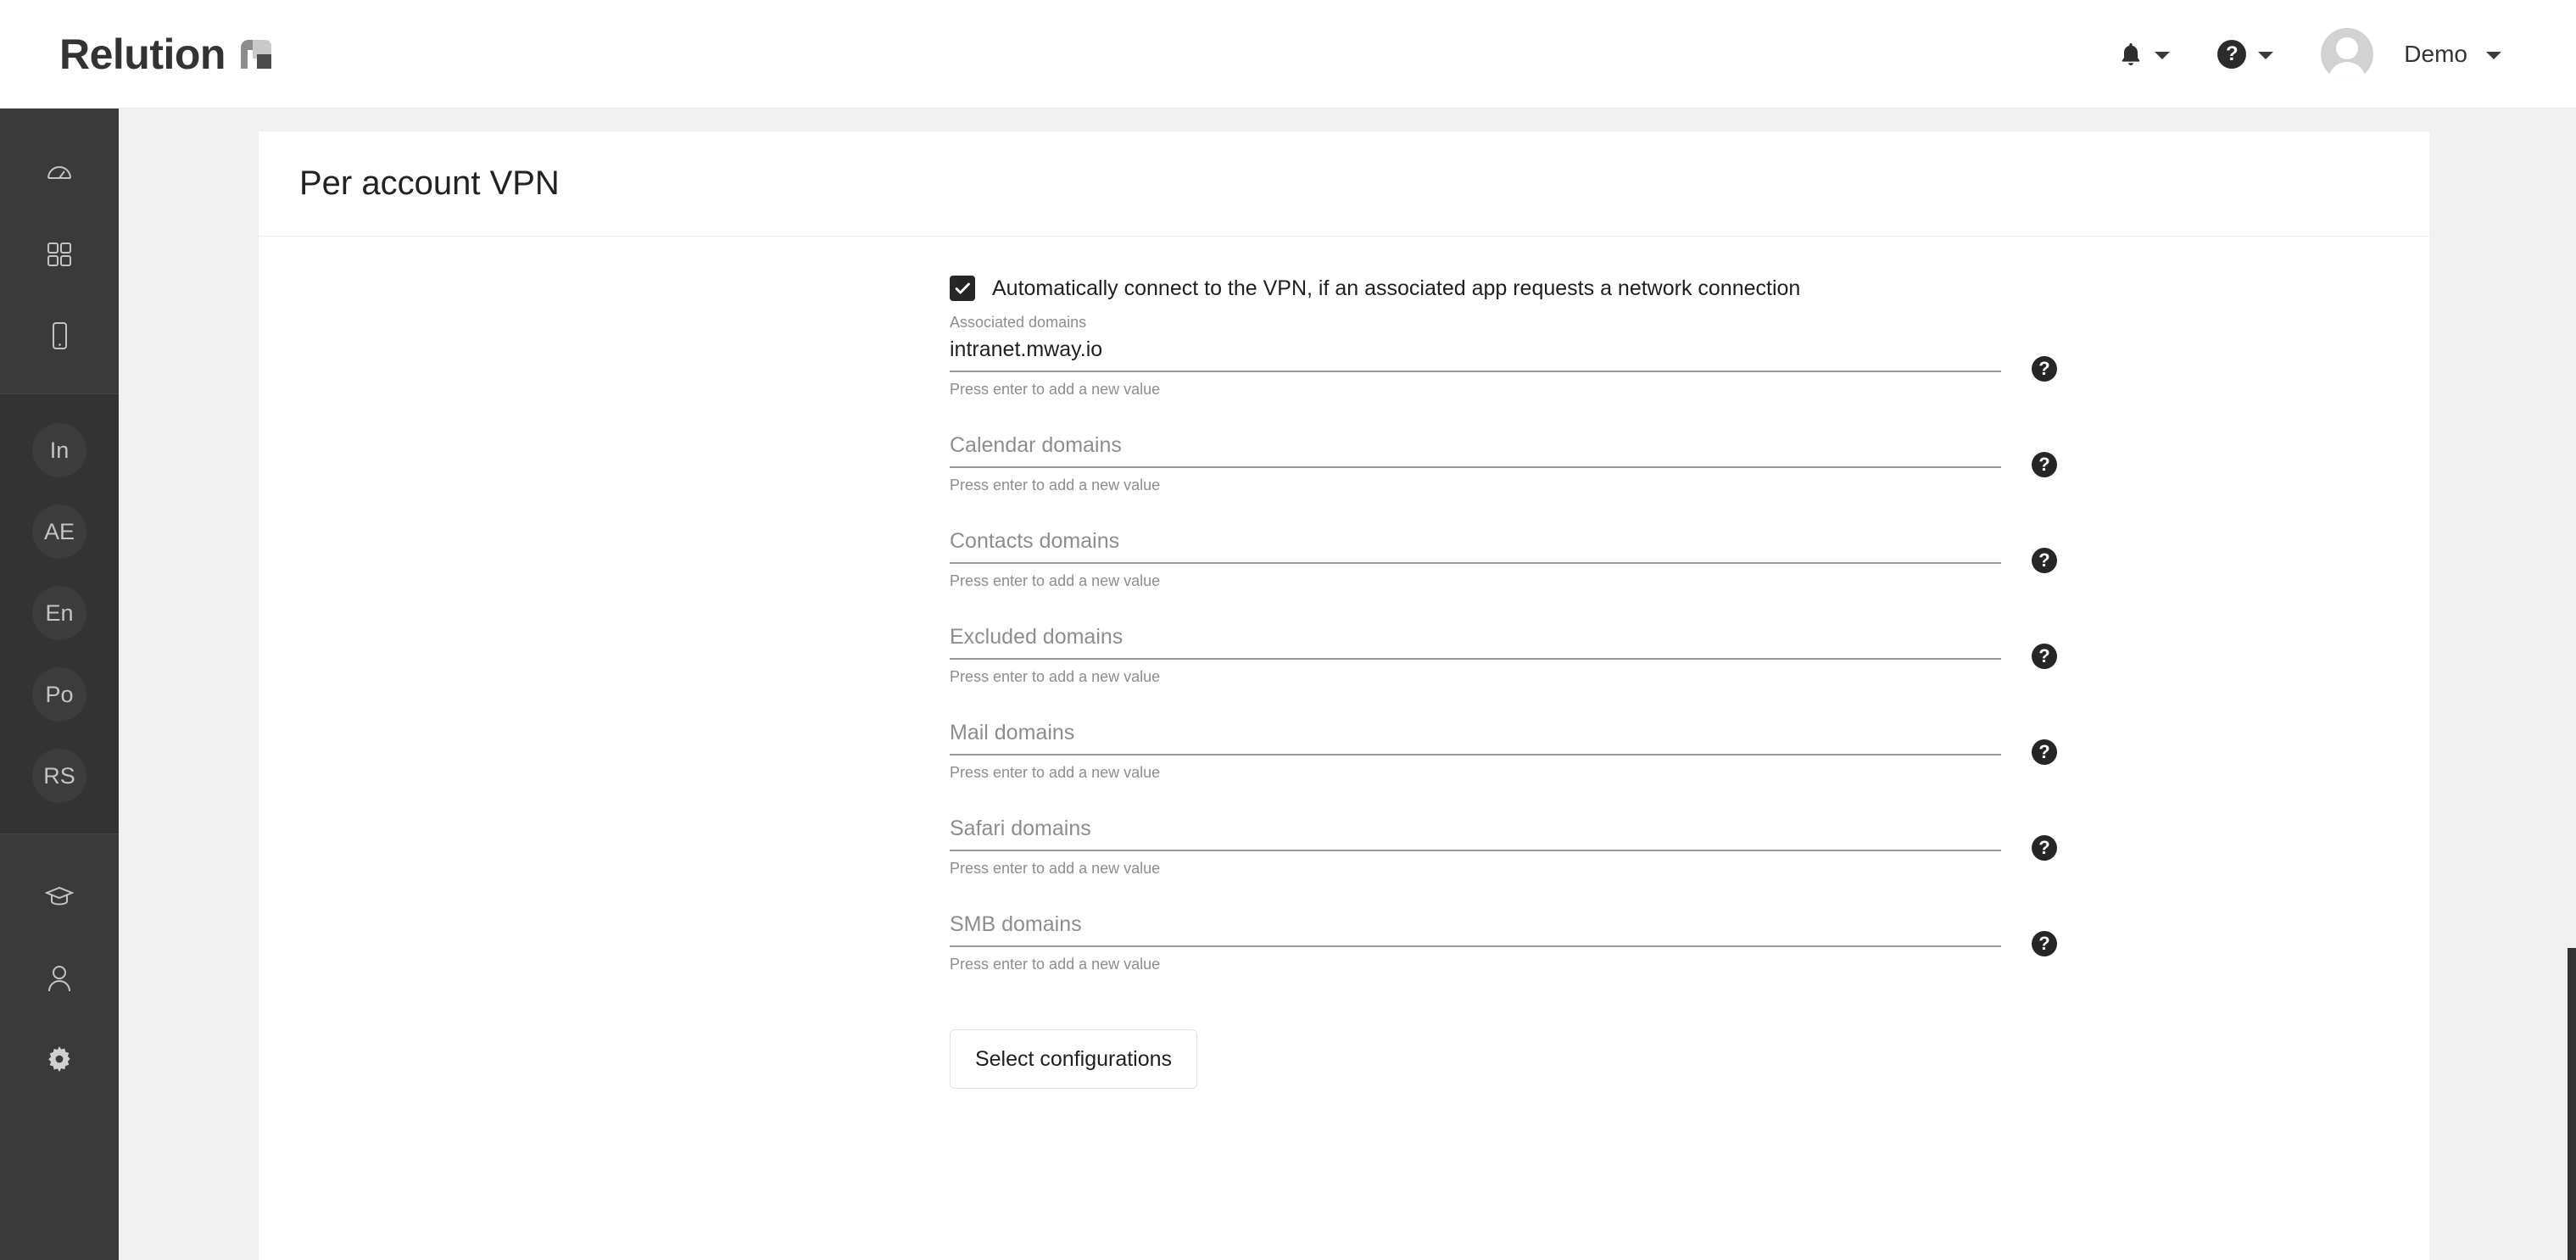  Describe the element at coordinates (1475, 925) in the screenshot. I see `field-placeholder: SMB domains` at that location.